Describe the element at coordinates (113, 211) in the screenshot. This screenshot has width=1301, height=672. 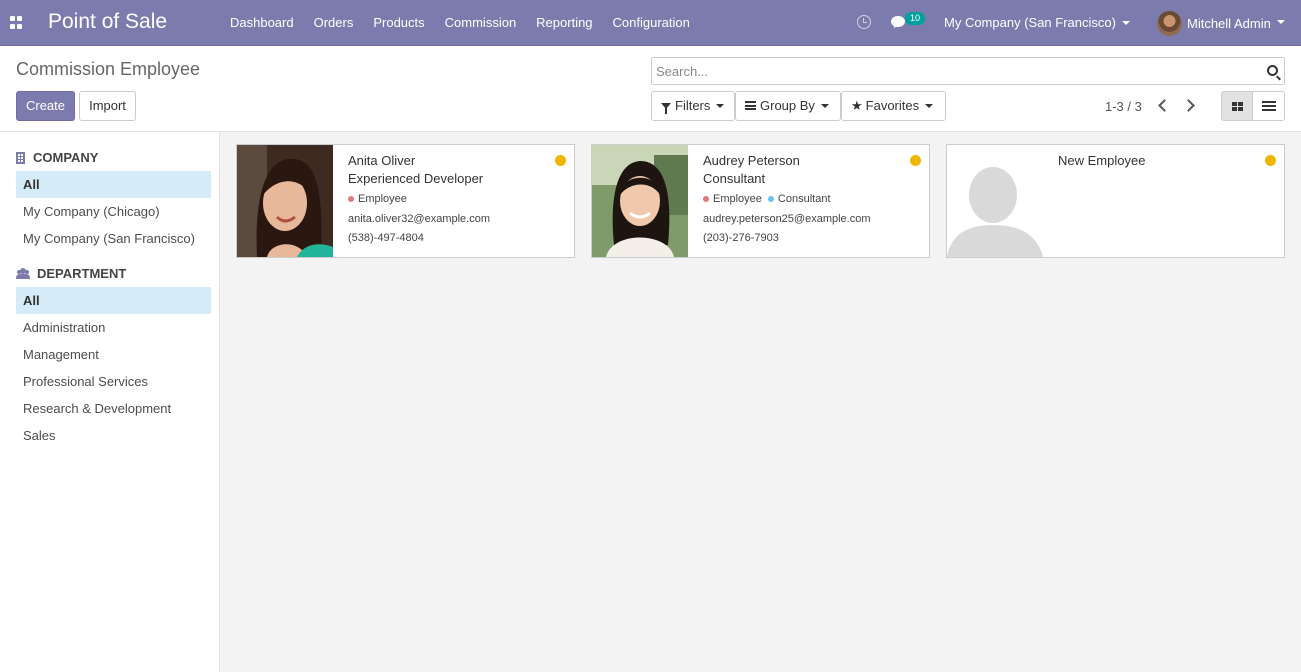
I see `sidebar-item-company-chicago: My Company (Chicago)` at that location.